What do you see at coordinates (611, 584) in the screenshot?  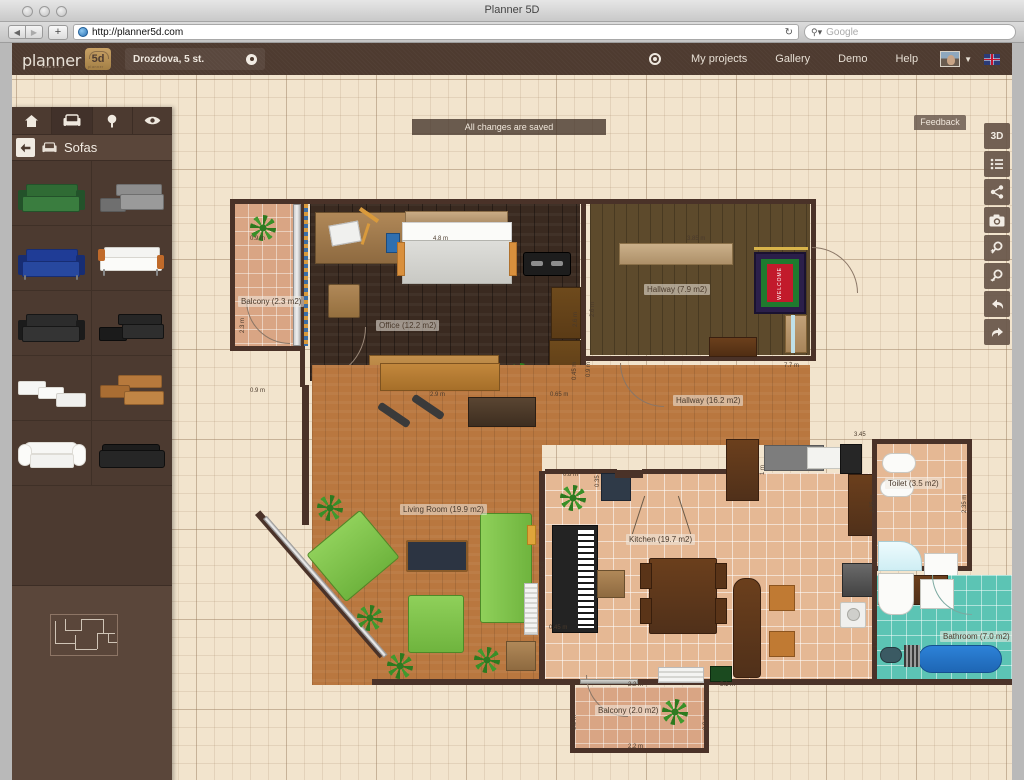 I see `kitchen-stool` at bounding box center [611, 584].